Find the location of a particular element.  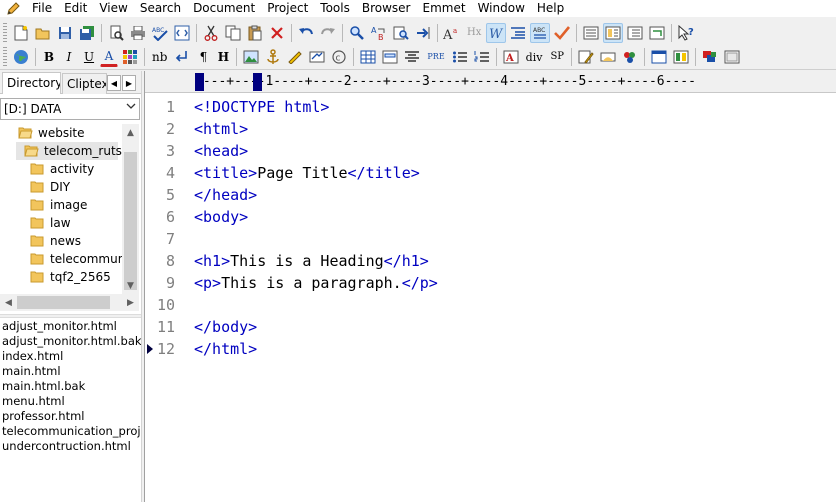

open-file-icon is located at coordinates (43, 33).